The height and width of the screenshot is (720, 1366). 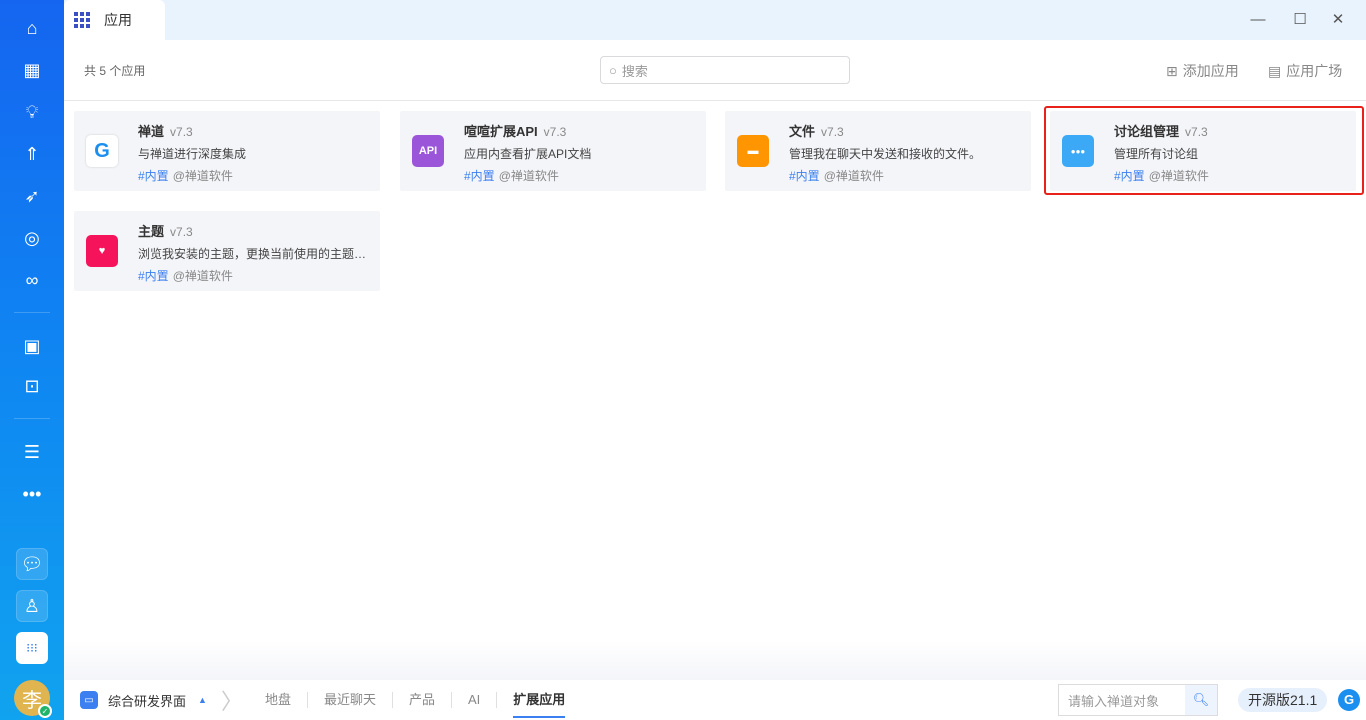 I want to click on add-app-label: 添加应用, so click(x=1210, y=71).